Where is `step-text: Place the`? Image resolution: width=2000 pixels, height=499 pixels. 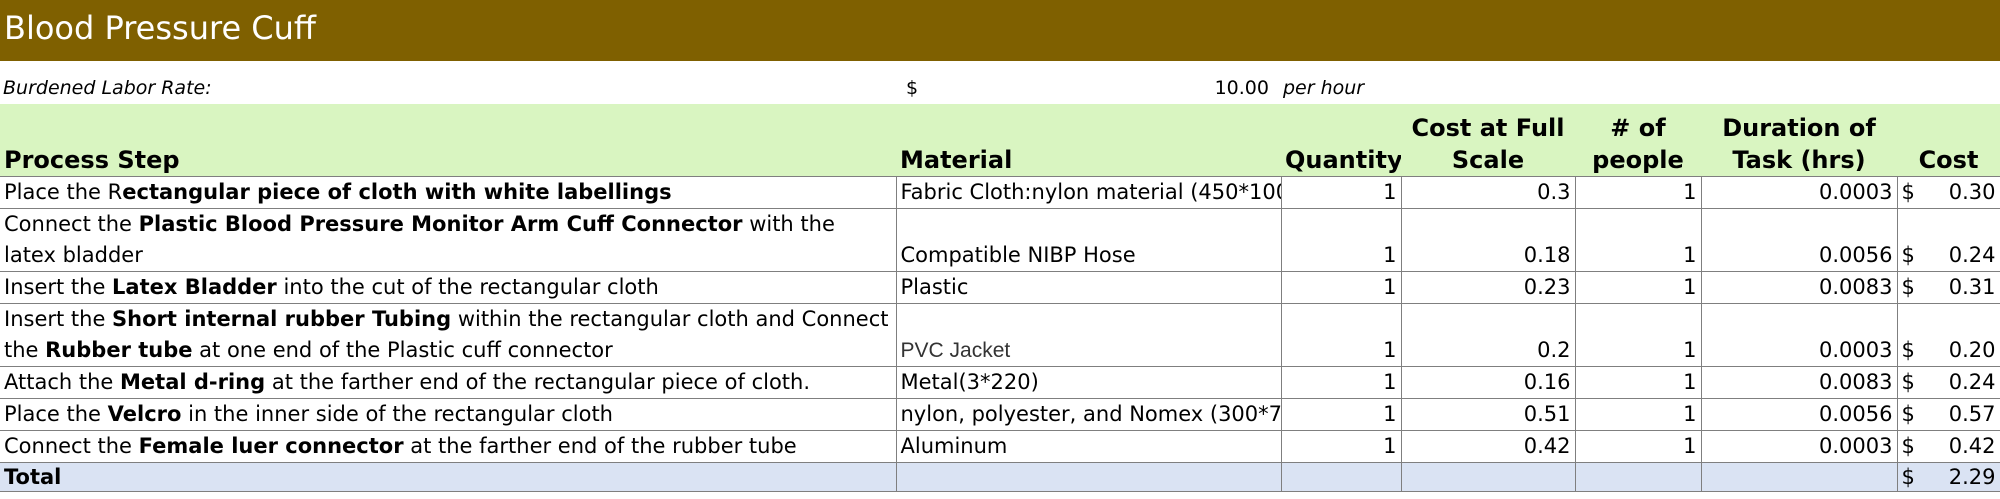 step-text: Place the is located at coordinates (56, 413).